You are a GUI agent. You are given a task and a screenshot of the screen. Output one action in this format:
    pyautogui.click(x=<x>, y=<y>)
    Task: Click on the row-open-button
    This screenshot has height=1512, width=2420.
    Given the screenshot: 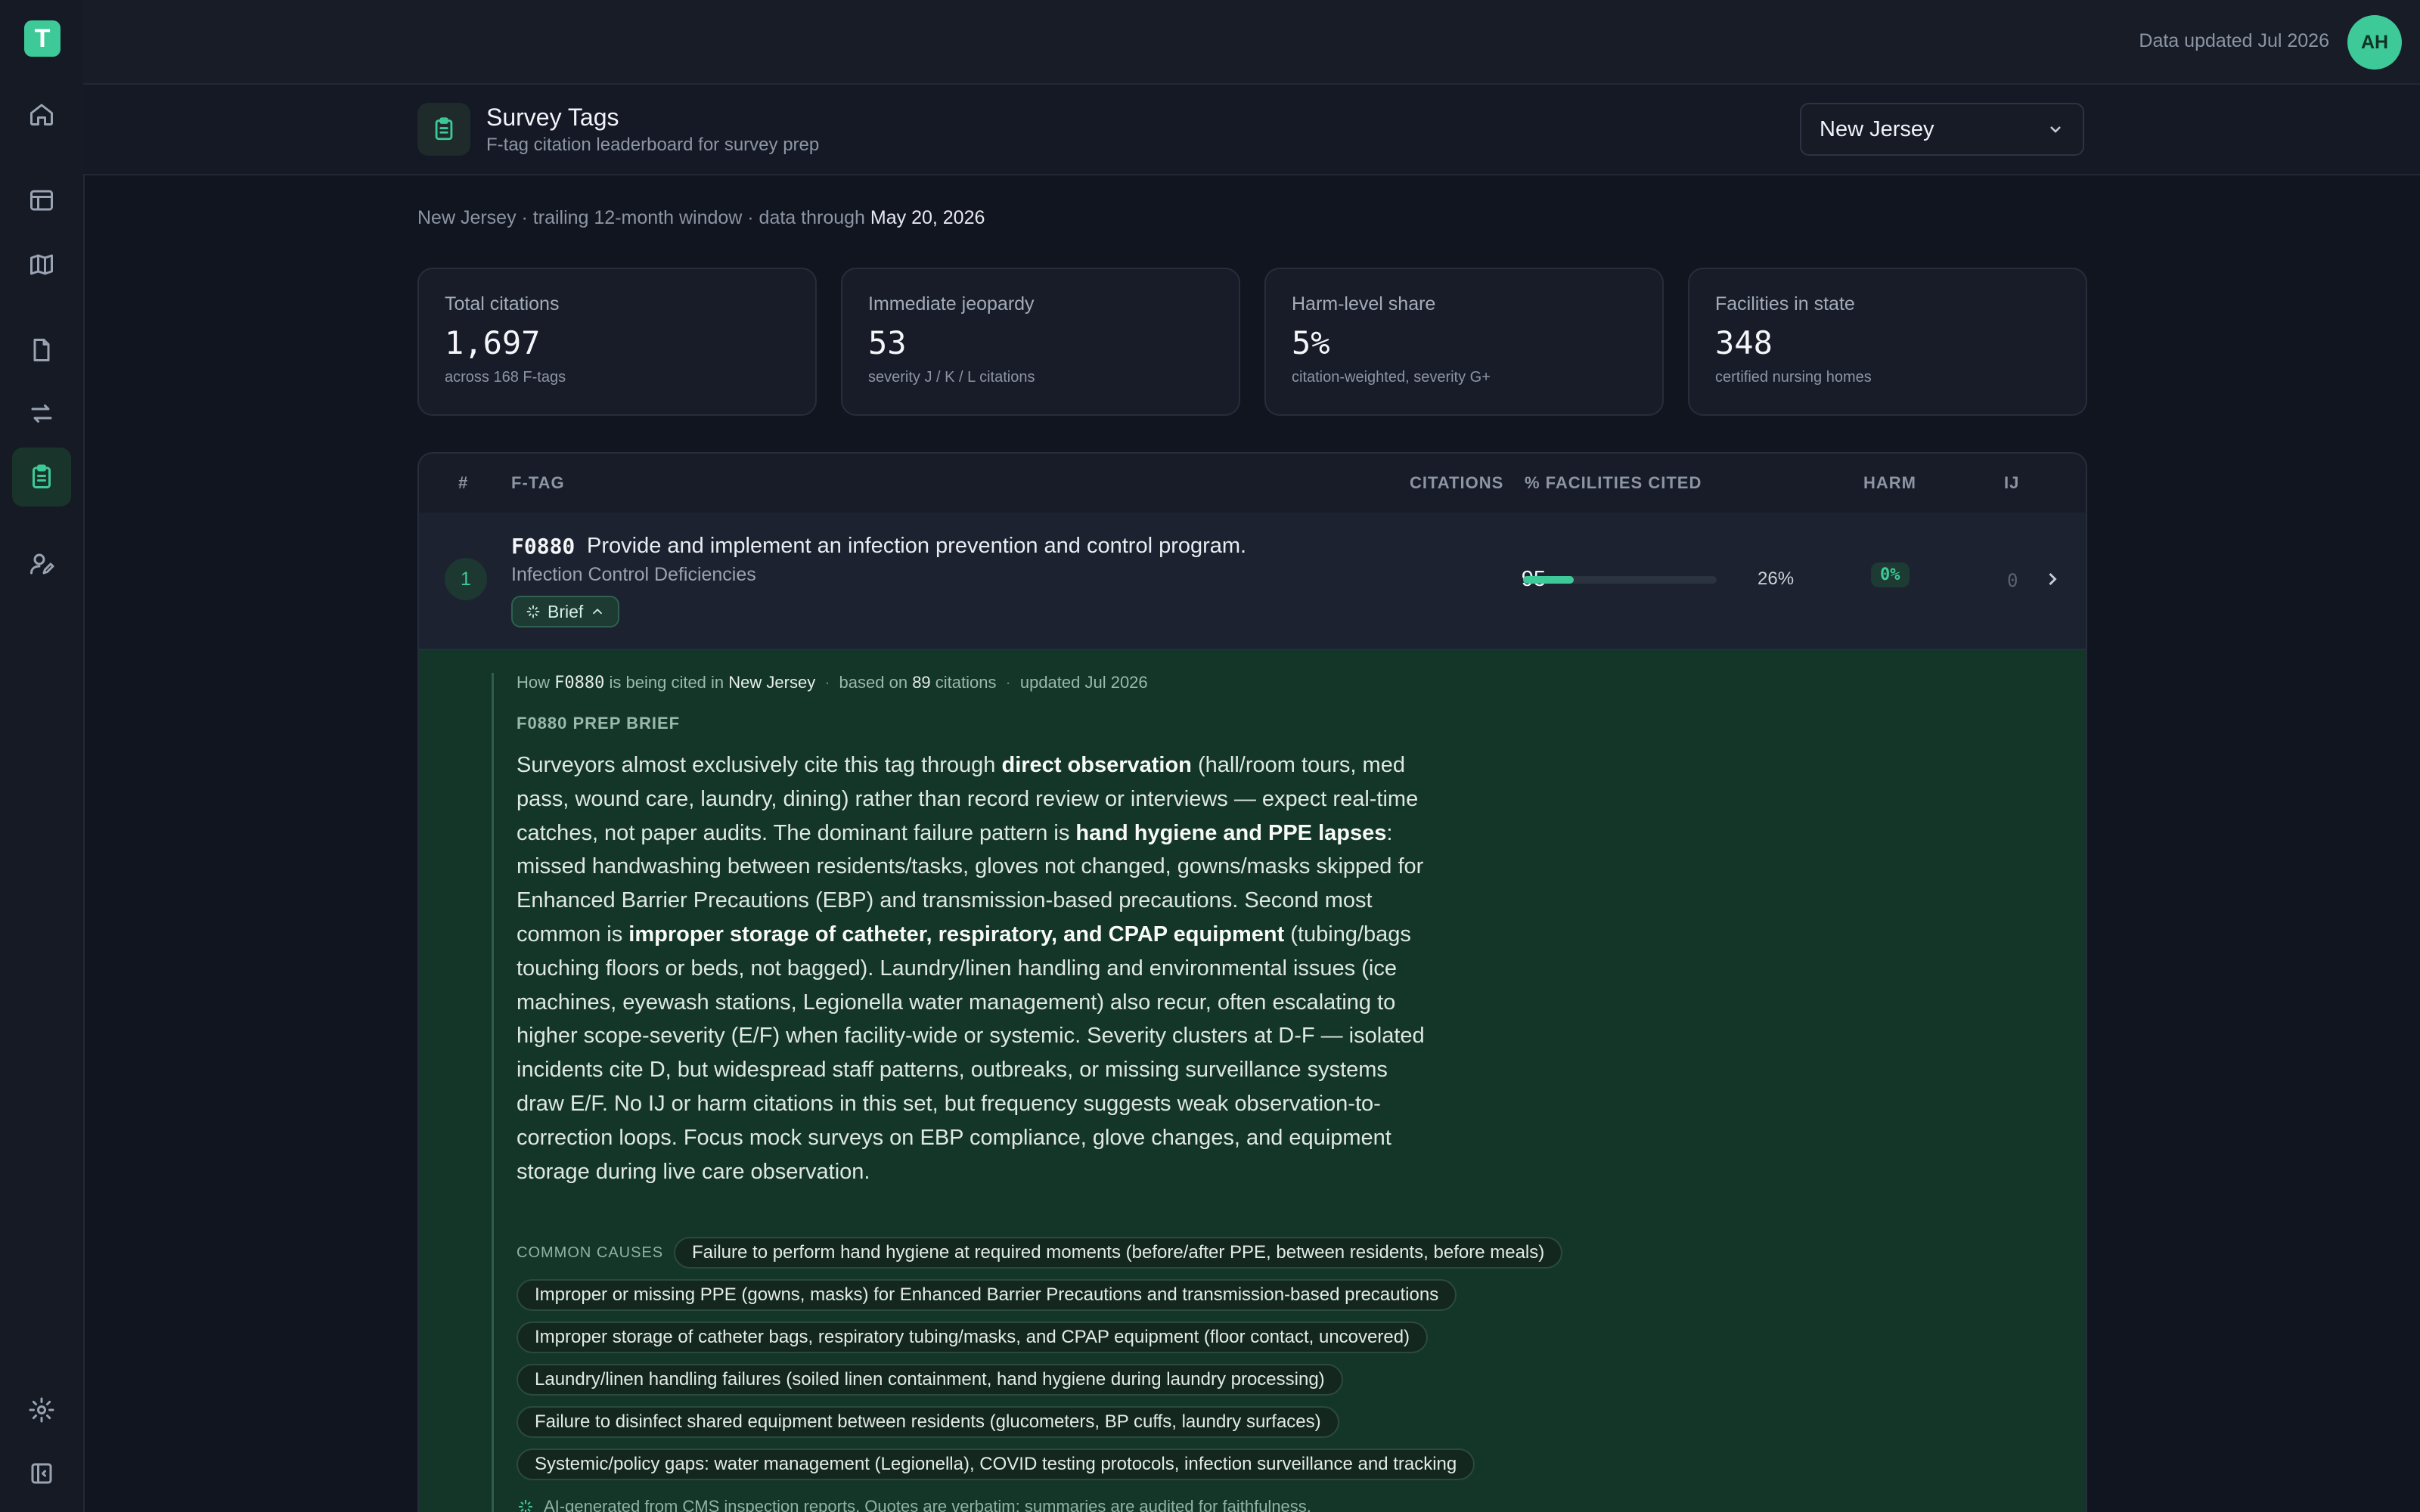 What is the action you would take?
    pyautogui.click(x=2052, y=579)
    